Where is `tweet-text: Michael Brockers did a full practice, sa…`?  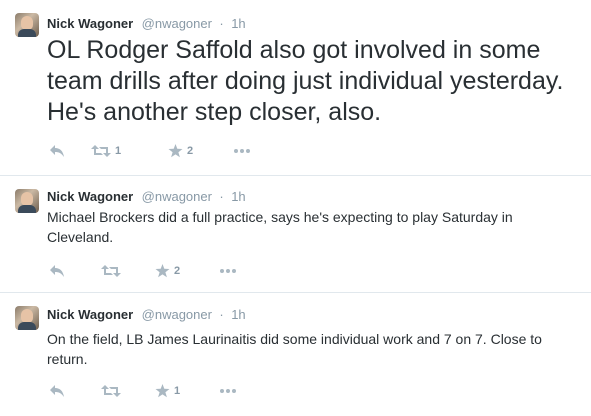
tweet-text: Michael Brockers did a full practice, sa… is located at coordinates (280, 227).